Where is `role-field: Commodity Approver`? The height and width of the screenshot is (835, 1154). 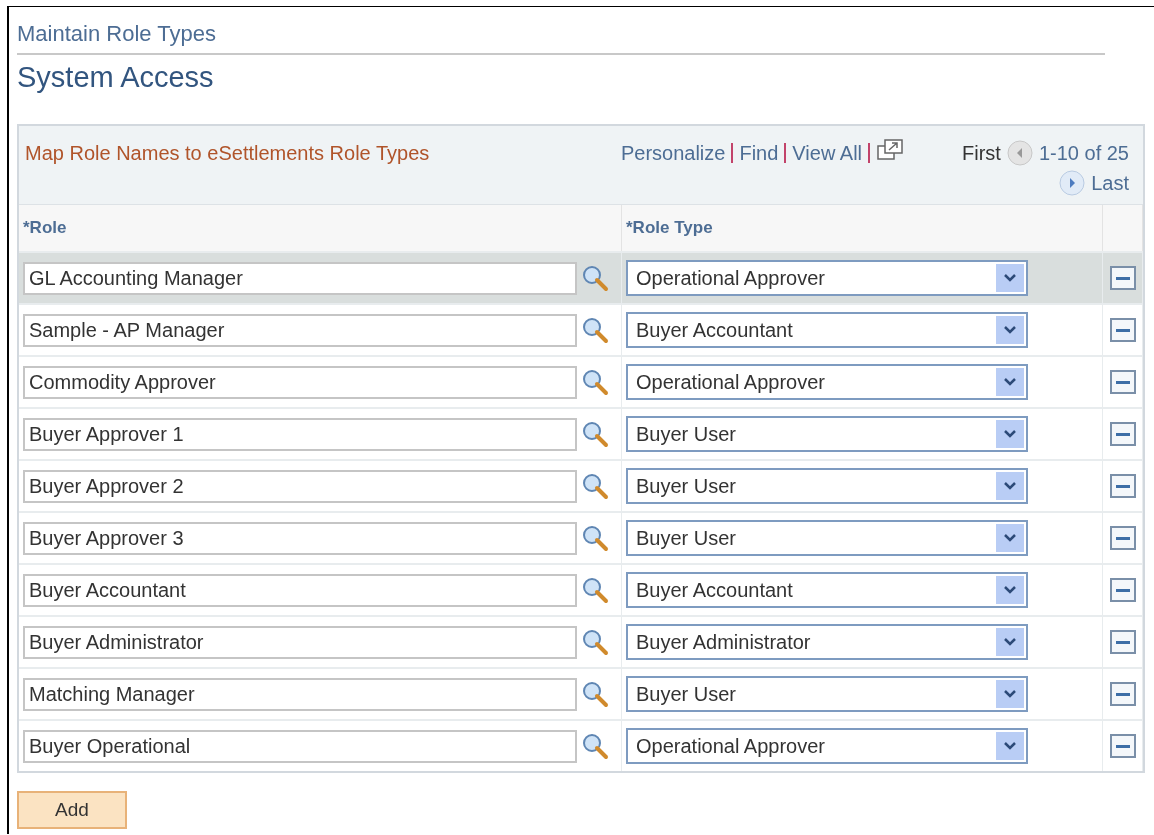 role-field: Commodity Approver is located at coordinates (300, 382).